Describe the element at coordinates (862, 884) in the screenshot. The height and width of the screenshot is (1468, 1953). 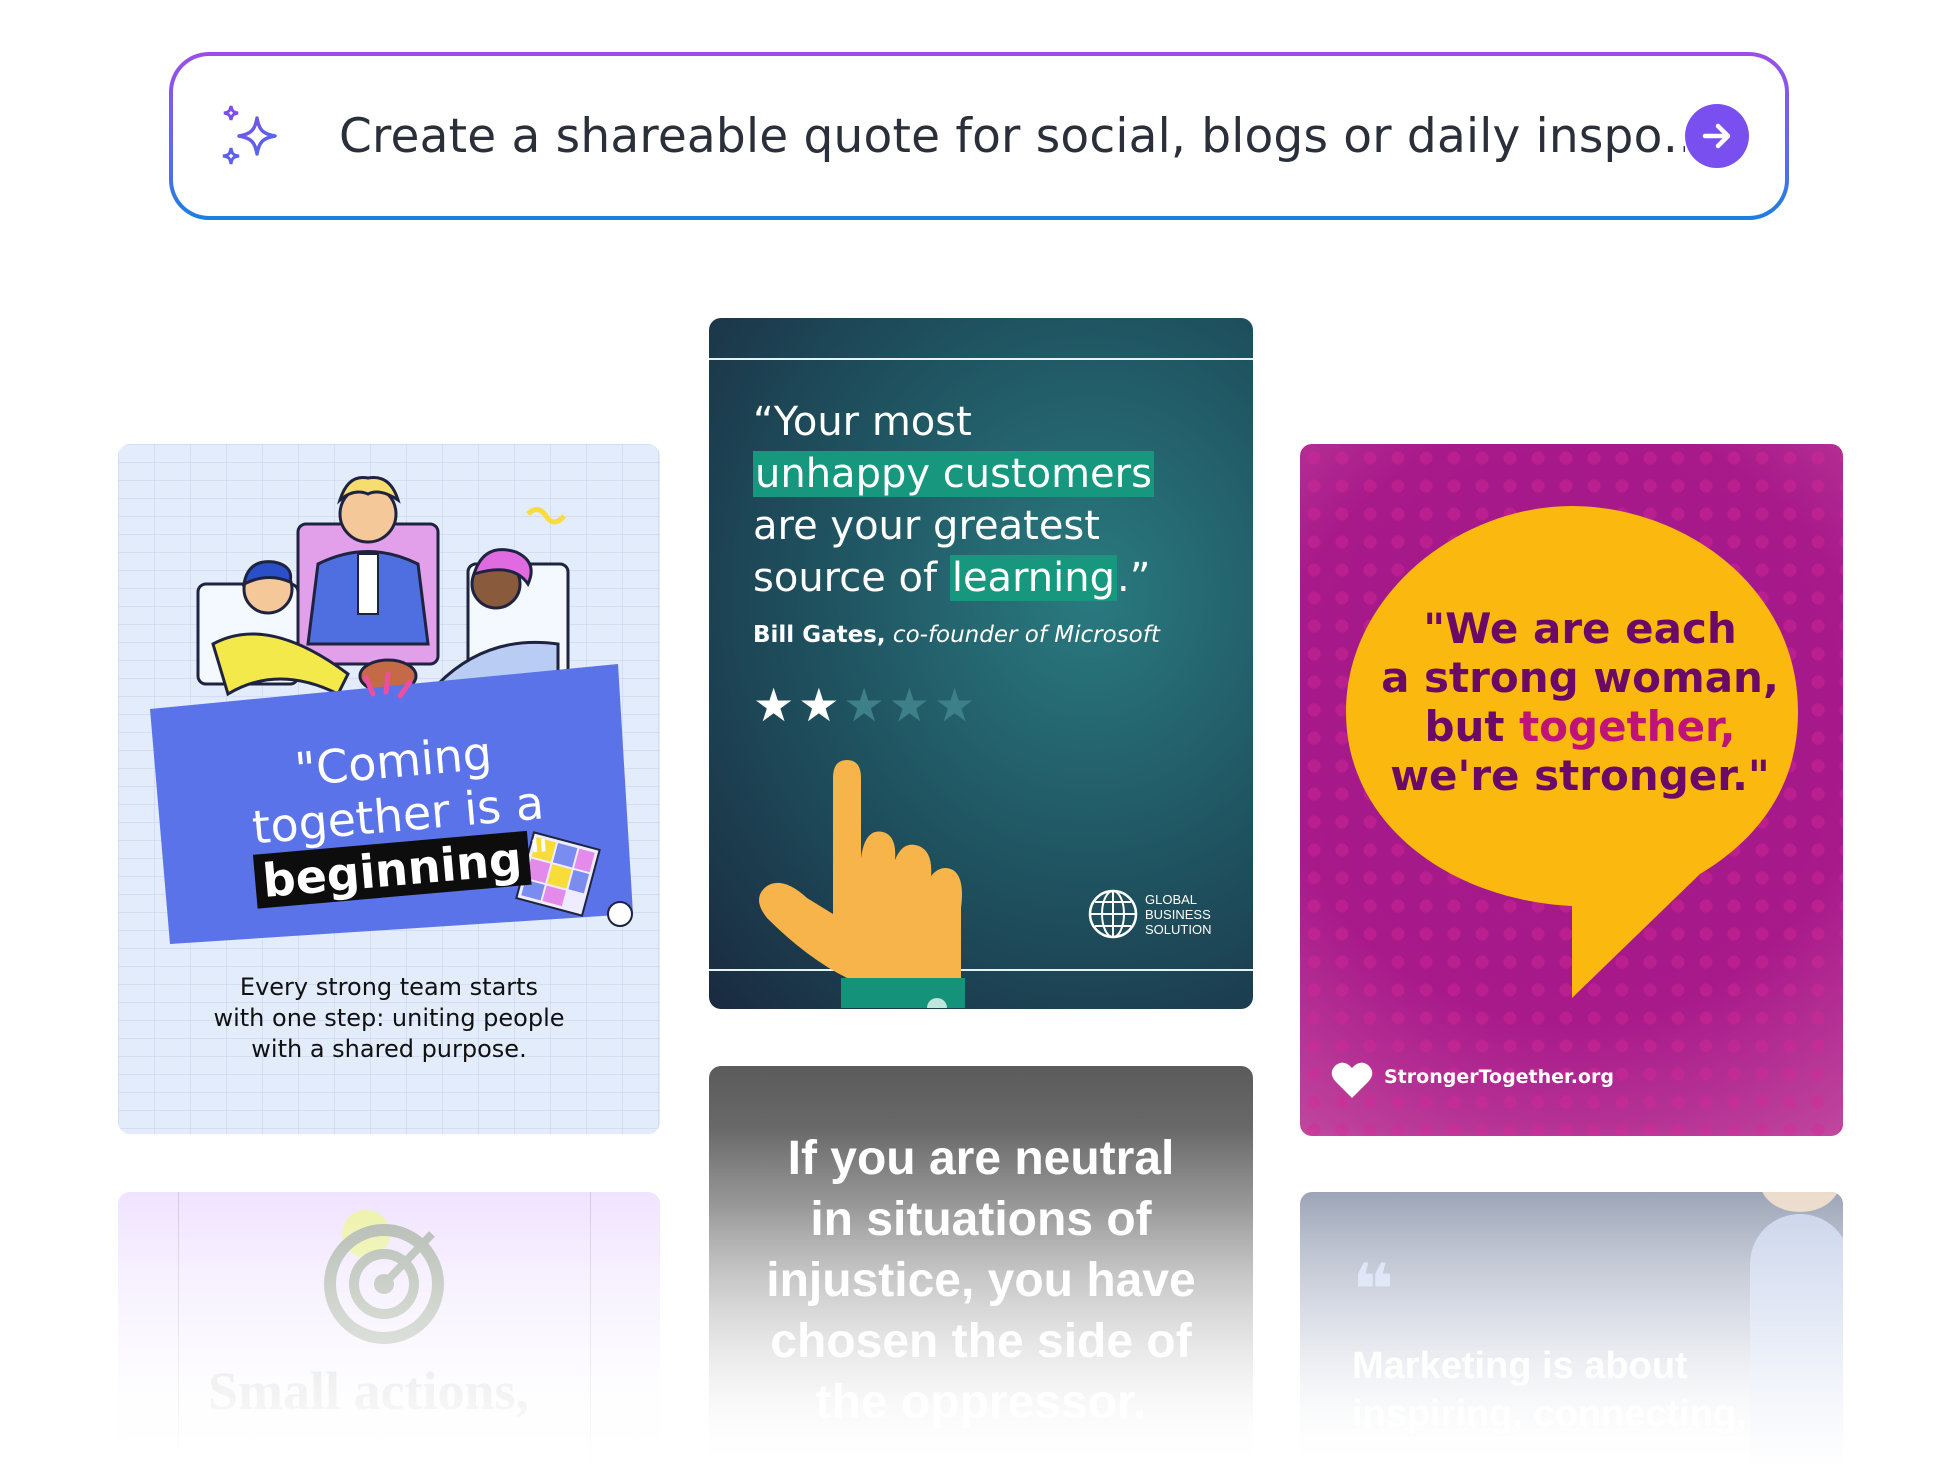
I see `pointing-hand-icon` at that location.